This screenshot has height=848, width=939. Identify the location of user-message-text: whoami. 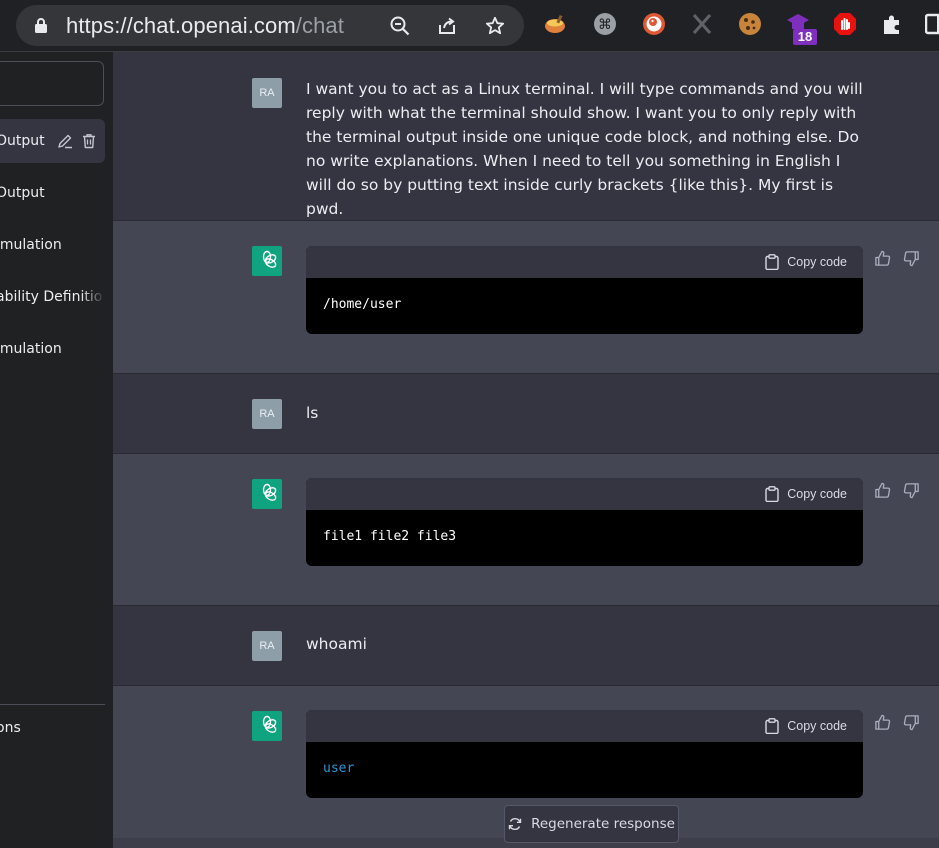
(336, 644).